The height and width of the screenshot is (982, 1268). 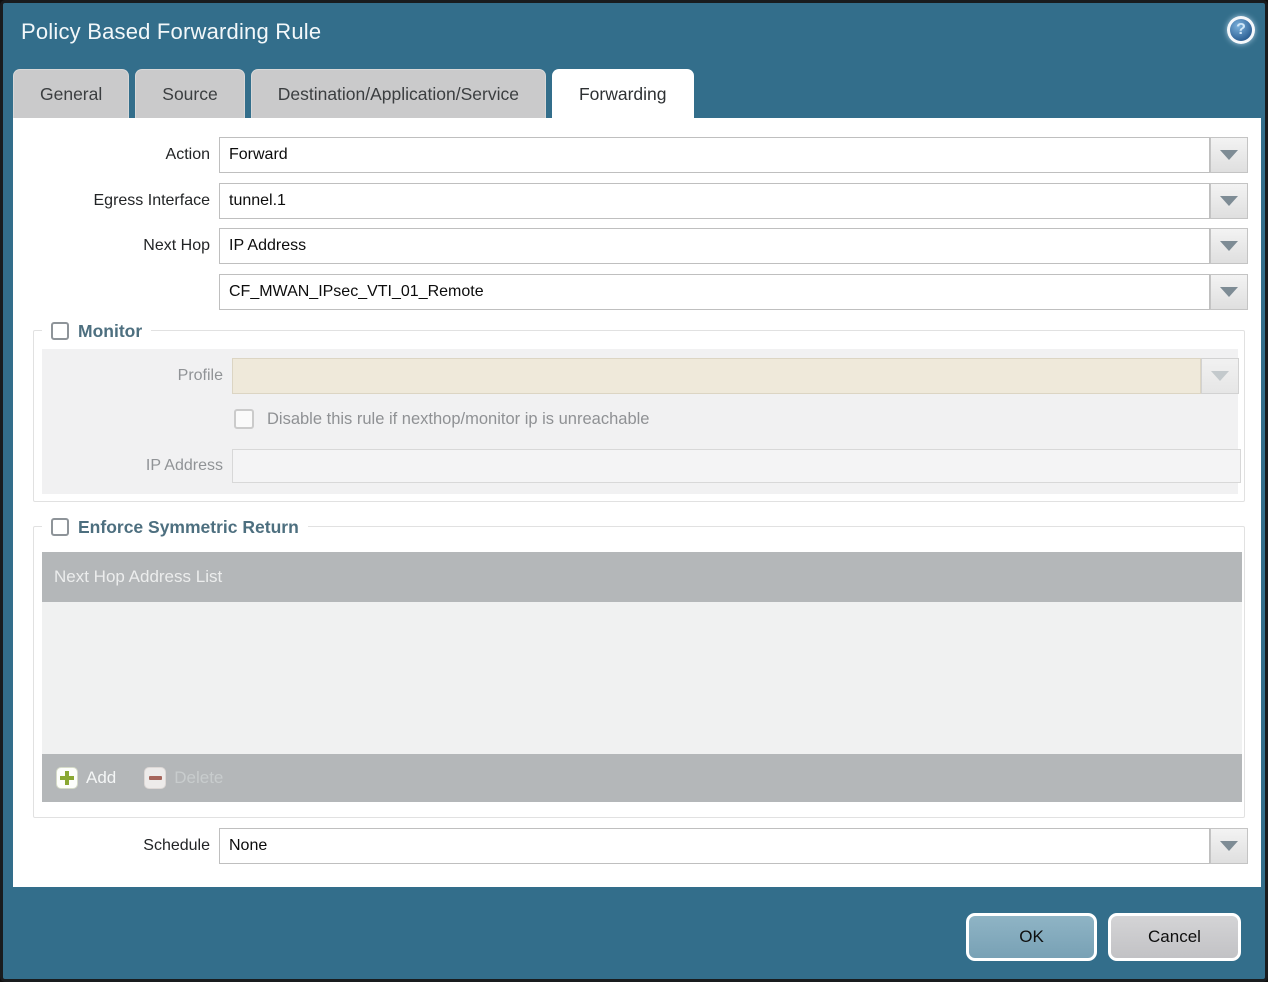 What do you see at coordinates (110, 330) in the screenshot?
I see `monitor-legend-label: Monitor` at bounding box center [110, 330].